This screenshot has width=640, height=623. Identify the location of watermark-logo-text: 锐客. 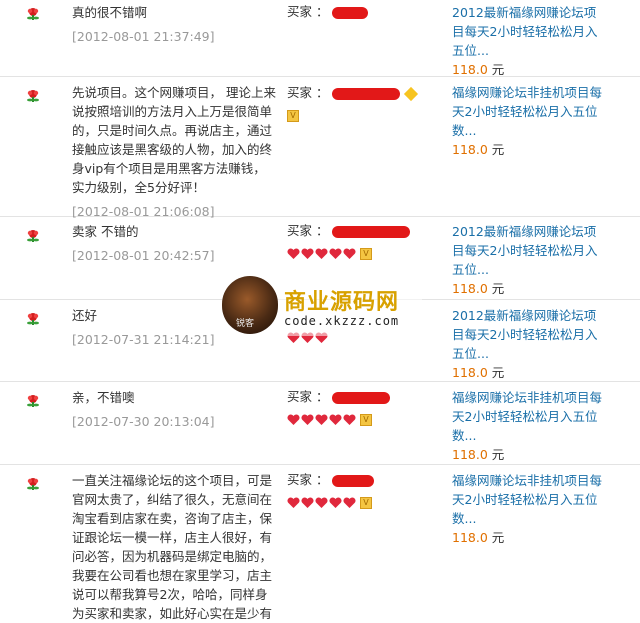
(245, 324).